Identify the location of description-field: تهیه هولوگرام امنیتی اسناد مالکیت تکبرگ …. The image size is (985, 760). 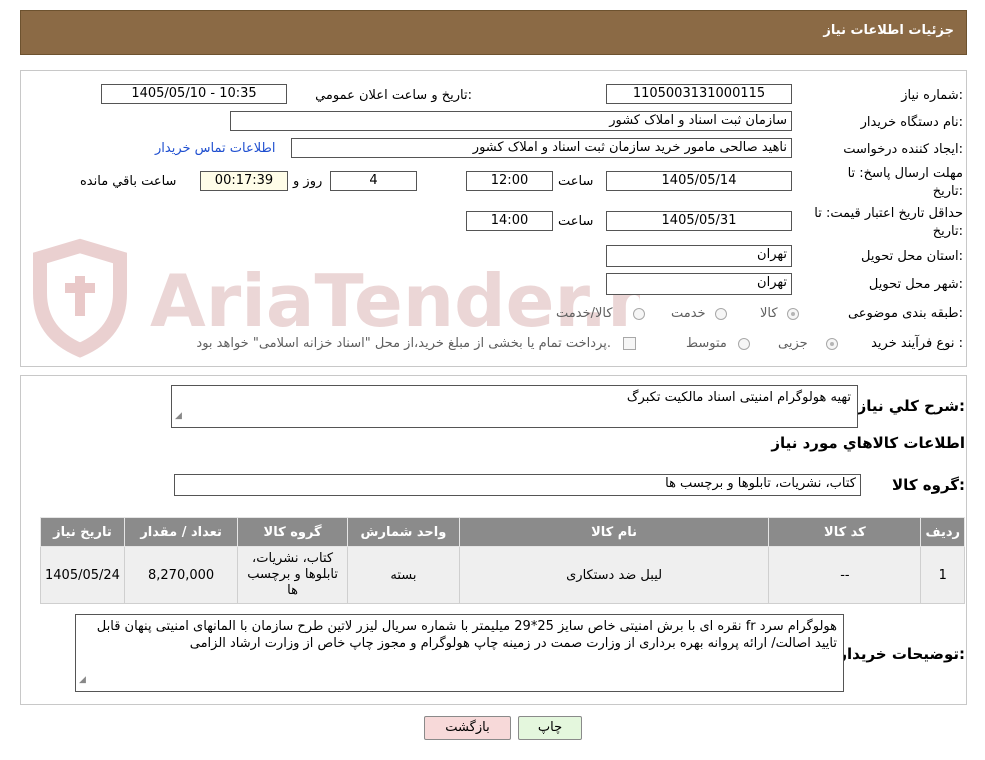
(514, 406).